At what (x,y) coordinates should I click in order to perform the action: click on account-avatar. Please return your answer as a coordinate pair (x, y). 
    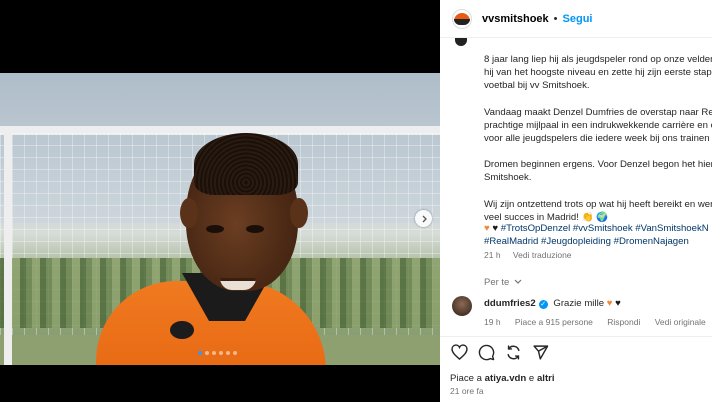
    Looking at the image, I should click on (462, 18).